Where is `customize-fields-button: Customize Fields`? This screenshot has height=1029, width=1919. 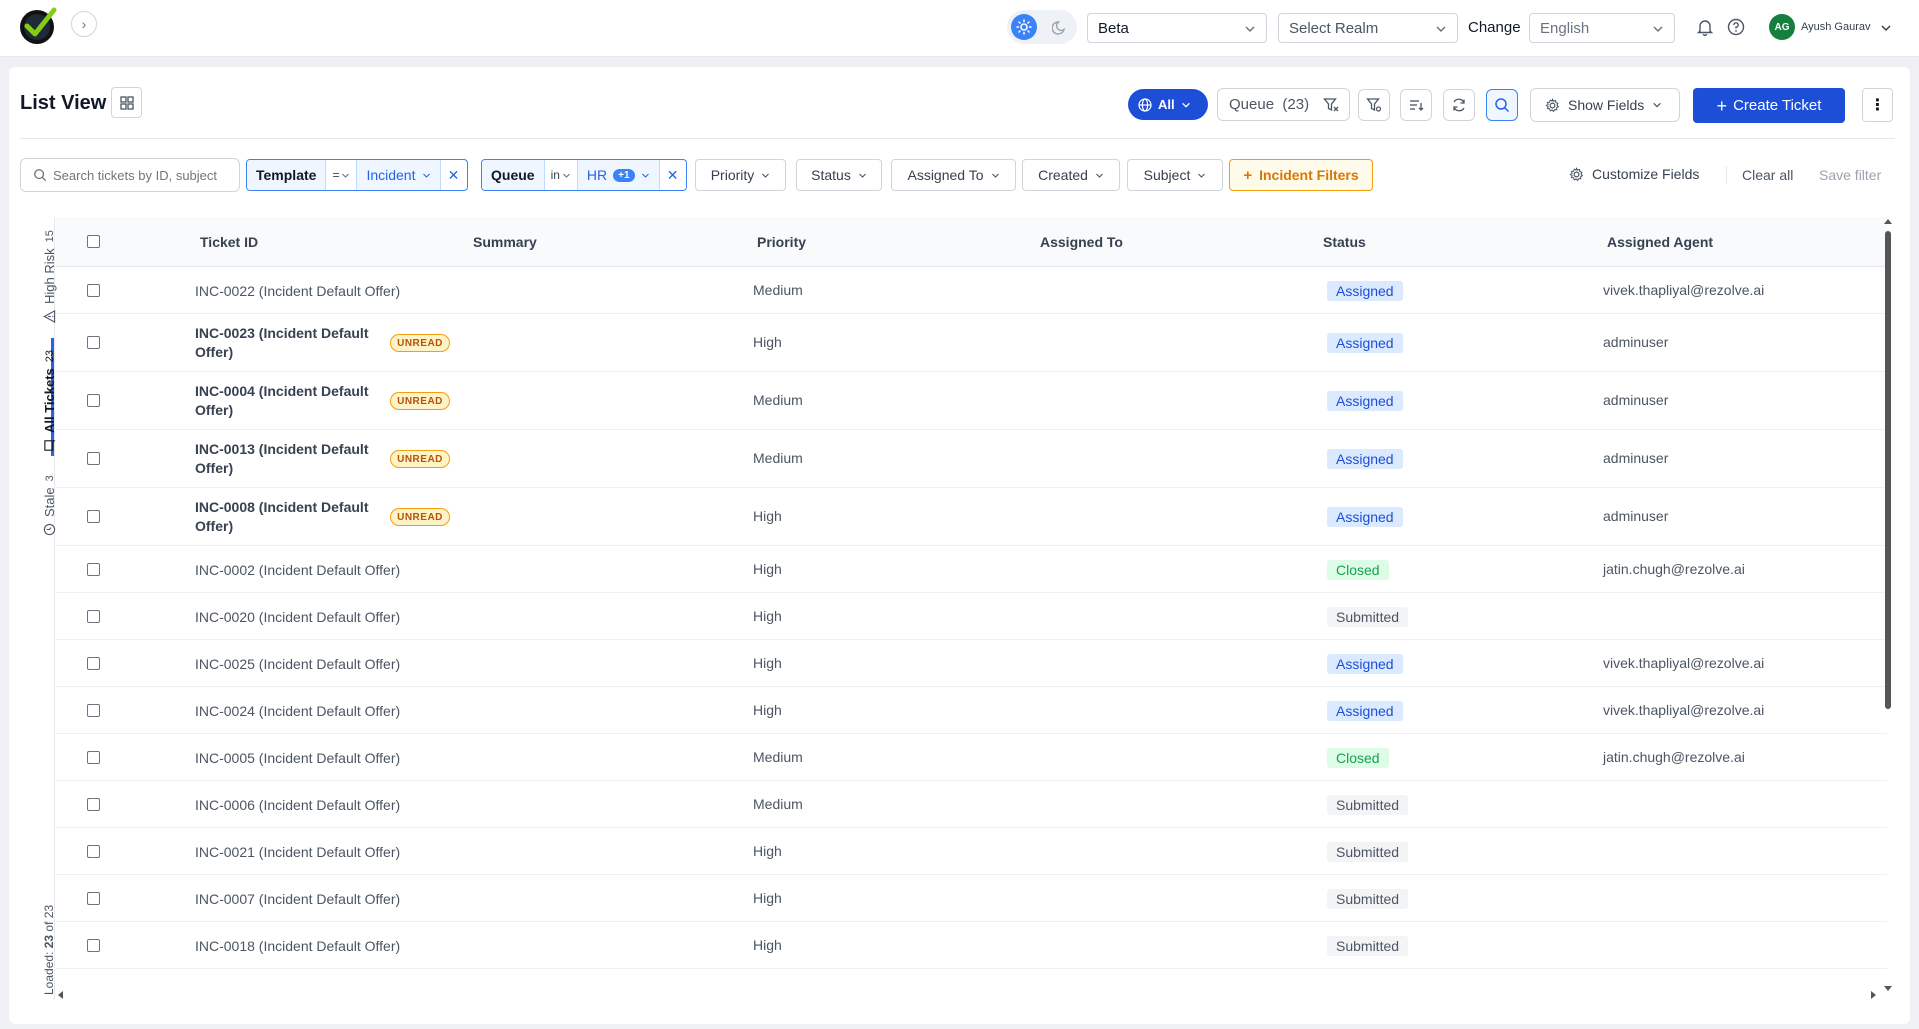
customize-fields-button: Customize Fields is located at coordinates (1634, 174).